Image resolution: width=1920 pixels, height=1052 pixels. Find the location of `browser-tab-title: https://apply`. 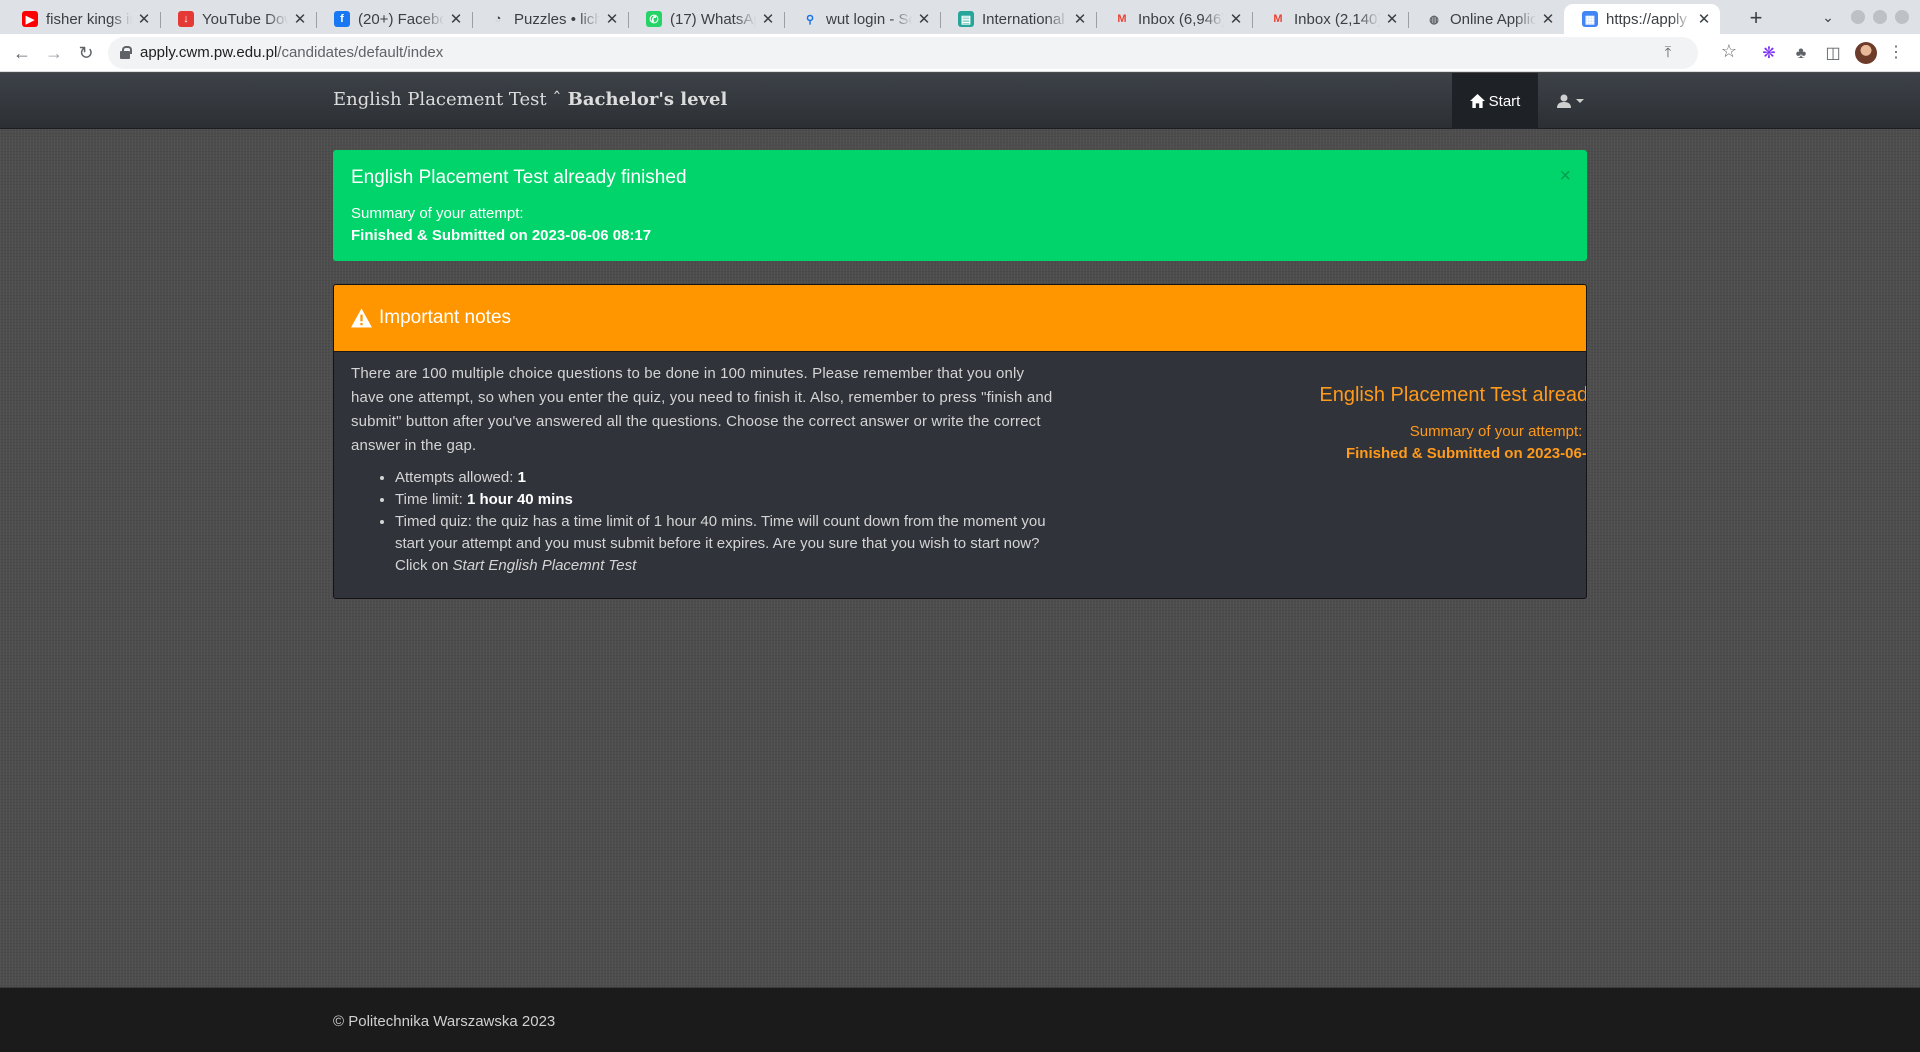

browser-tab-title: https://apply is located at coordinates (1646, 19).